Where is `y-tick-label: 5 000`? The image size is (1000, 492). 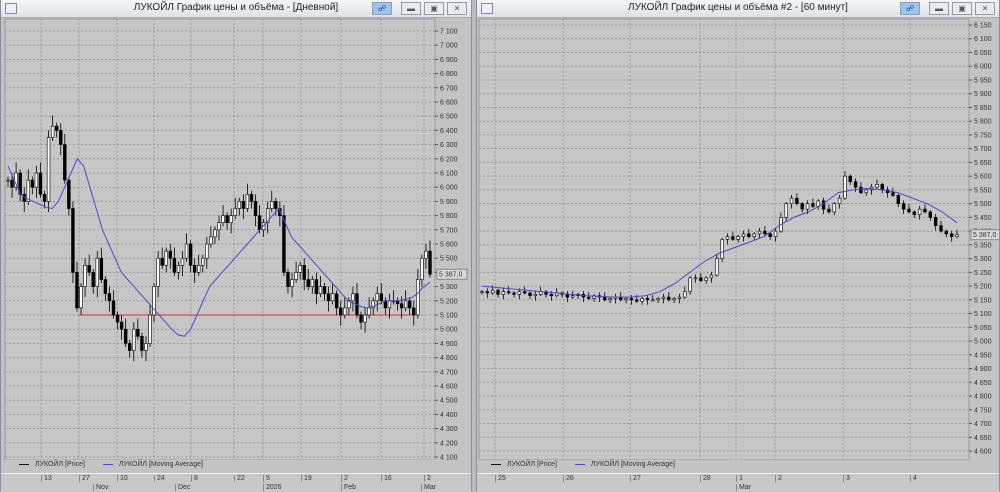
y-tick-label: 5 000 is located at coordinates (983, 342).